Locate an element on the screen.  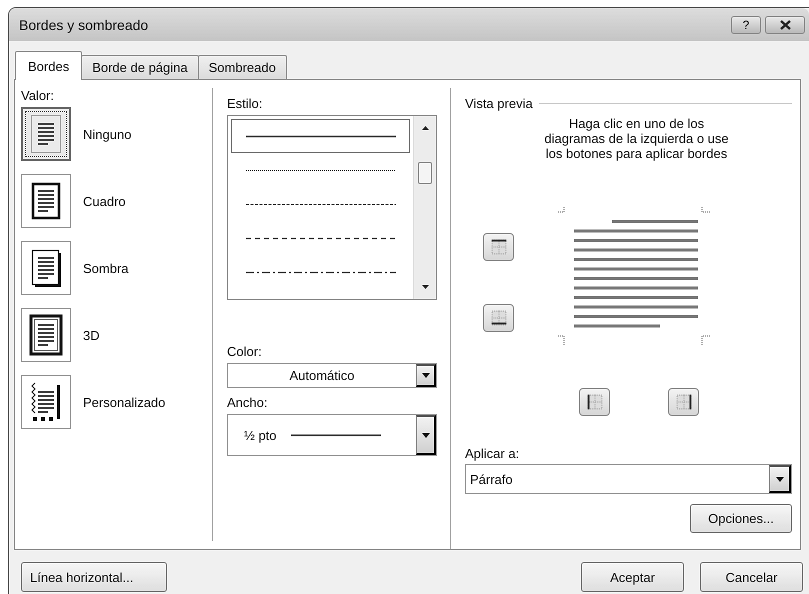
apply-to-dropdown: Párrafo is located at coordinates (628, 479).